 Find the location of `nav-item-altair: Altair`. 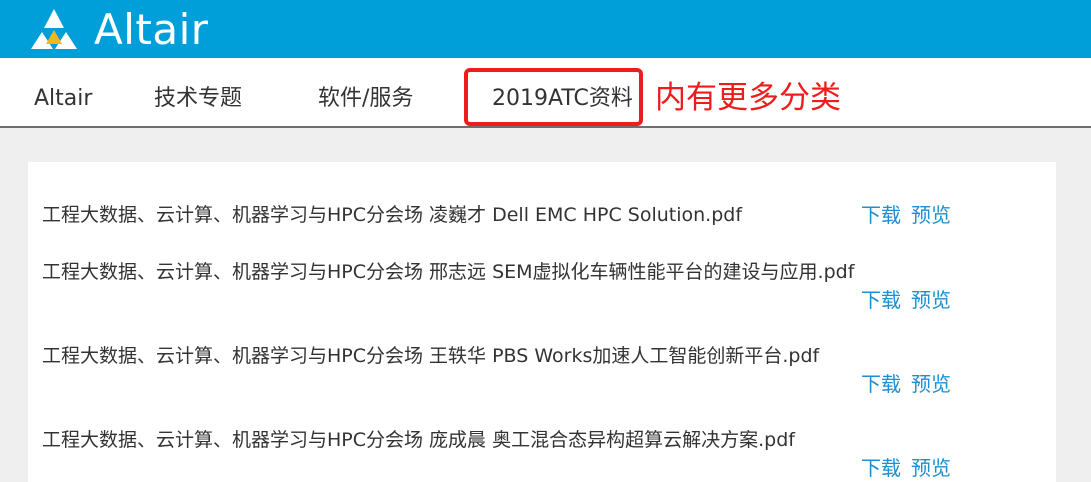

nav-item-altair: Altair is located at coordinates (63, 99).